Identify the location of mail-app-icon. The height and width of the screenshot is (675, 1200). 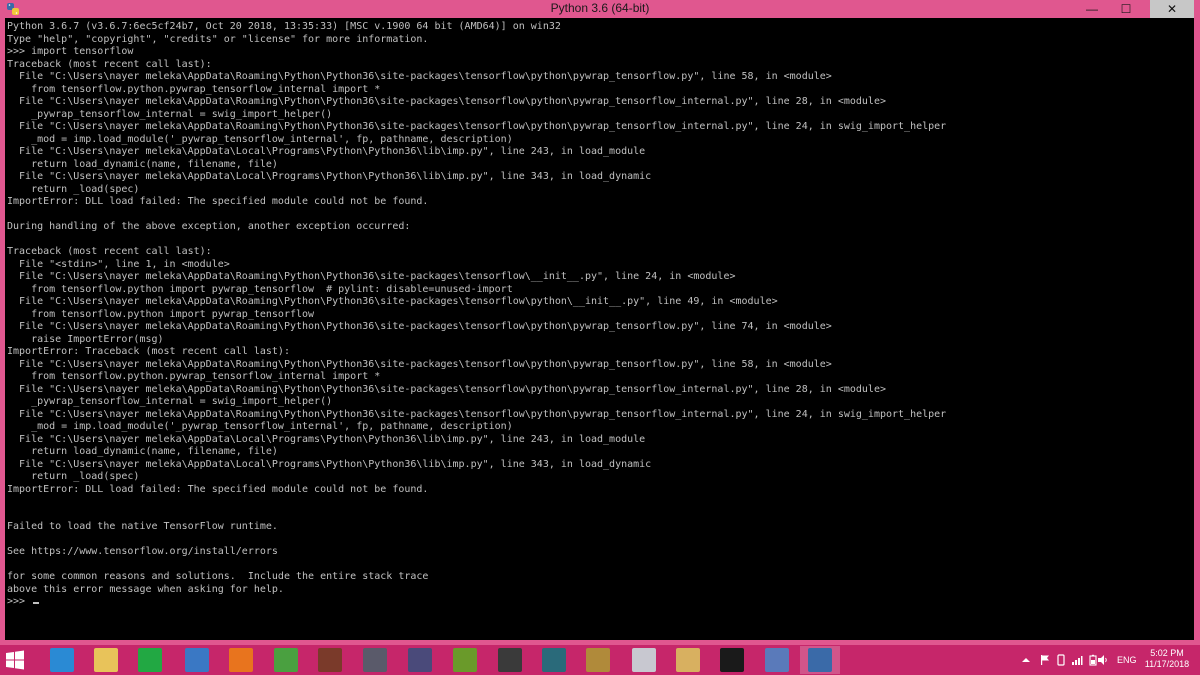
(644, 660).